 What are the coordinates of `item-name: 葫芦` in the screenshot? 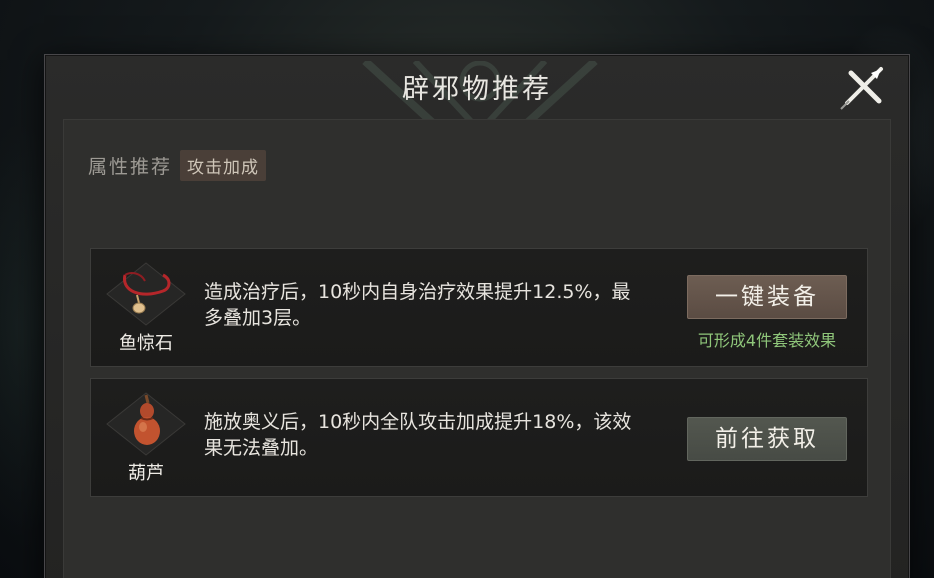 It's located at (146, 473).